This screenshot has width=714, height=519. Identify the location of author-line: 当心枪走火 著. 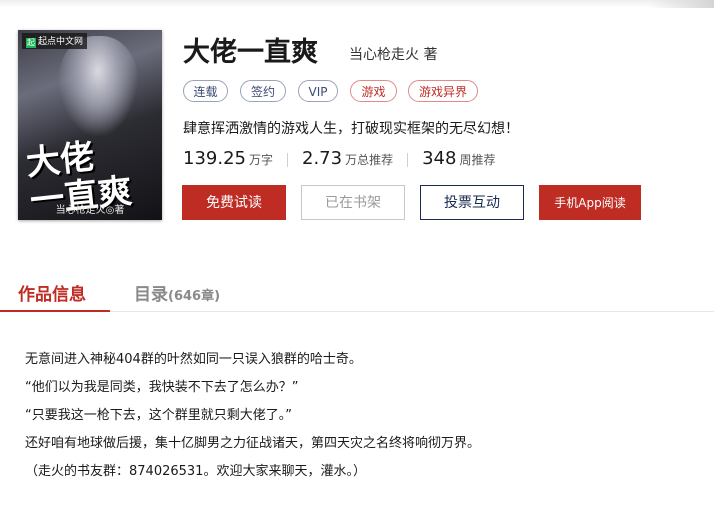
(393, 54).